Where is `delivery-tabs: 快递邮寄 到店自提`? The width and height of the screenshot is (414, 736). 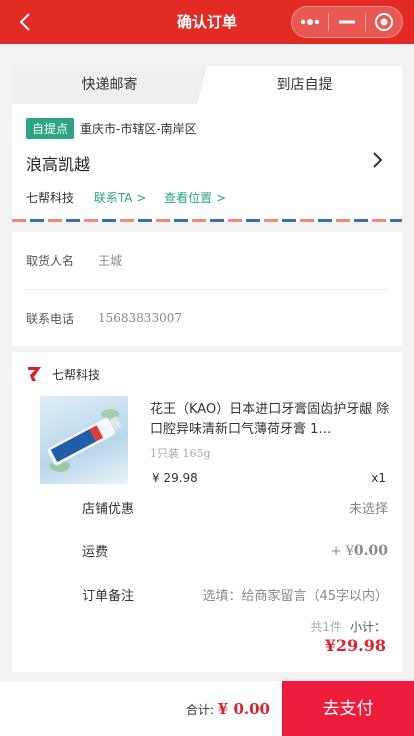 delivery-tabs: 快递邮寄 到店自提 is located at coordinates (207, 85).